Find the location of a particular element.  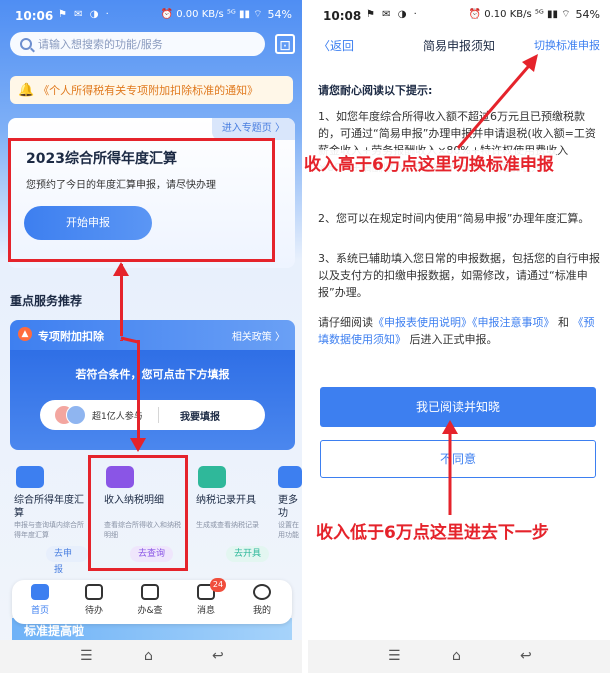

arrow-head-up is located at coordinates (121, 269).